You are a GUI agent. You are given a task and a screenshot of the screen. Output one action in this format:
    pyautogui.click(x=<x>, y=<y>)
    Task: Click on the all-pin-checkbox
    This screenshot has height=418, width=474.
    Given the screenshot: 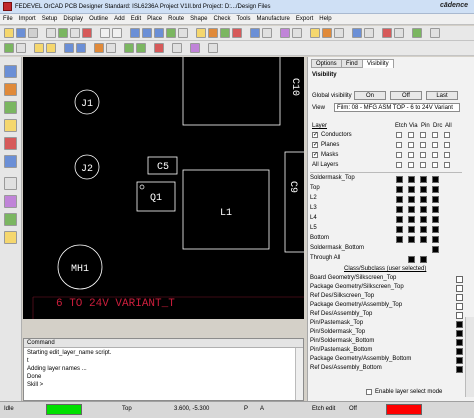 What is the action you would take?
    pyautogui.click(x=423, y=165)
    